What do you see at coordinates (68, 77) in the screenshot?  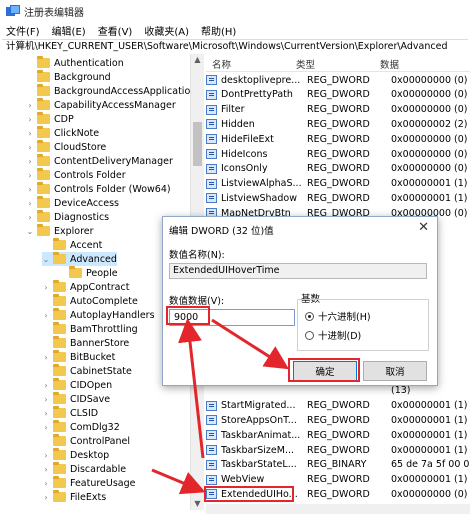 I see `tree-item: Background` at bounding box center [68, 77].